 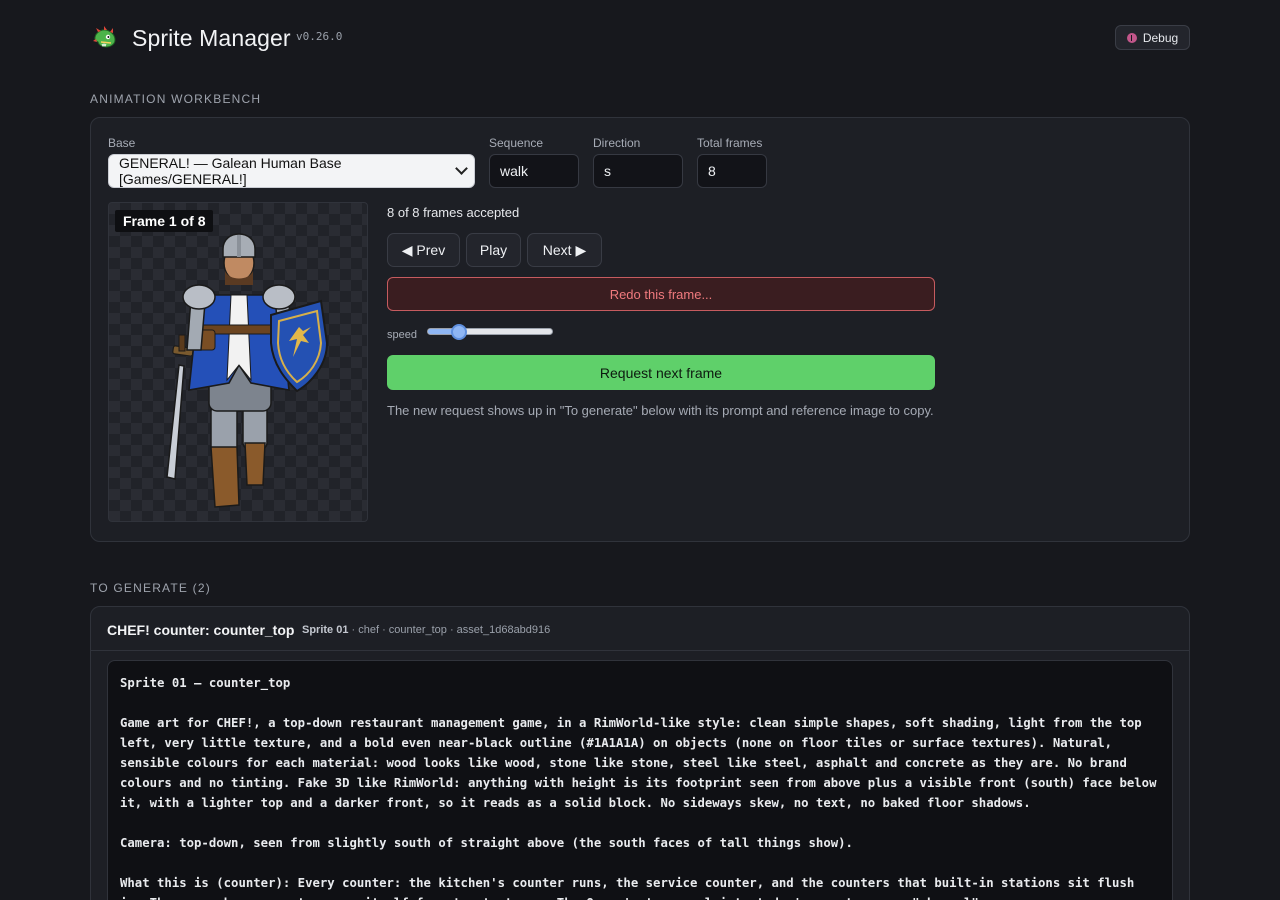 I want to click on speed-slider-thumb, so click(x=459, y=332).